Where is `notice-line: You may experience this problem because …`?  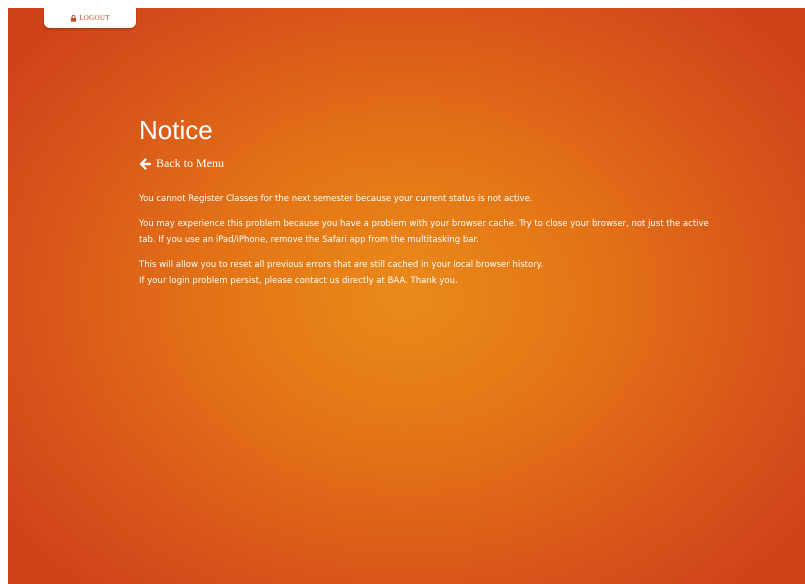 notice-line: You may experience this problem because … is located at coordinates (424, 232).